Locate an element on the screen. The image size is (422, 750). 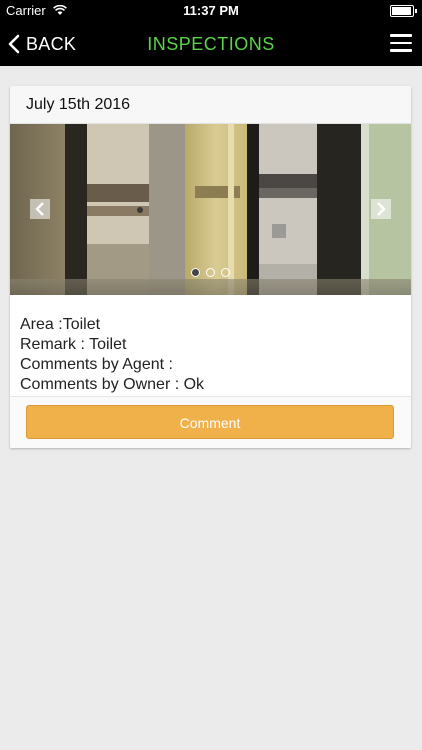
carousel-indicator is located at coordinates (210, 272).